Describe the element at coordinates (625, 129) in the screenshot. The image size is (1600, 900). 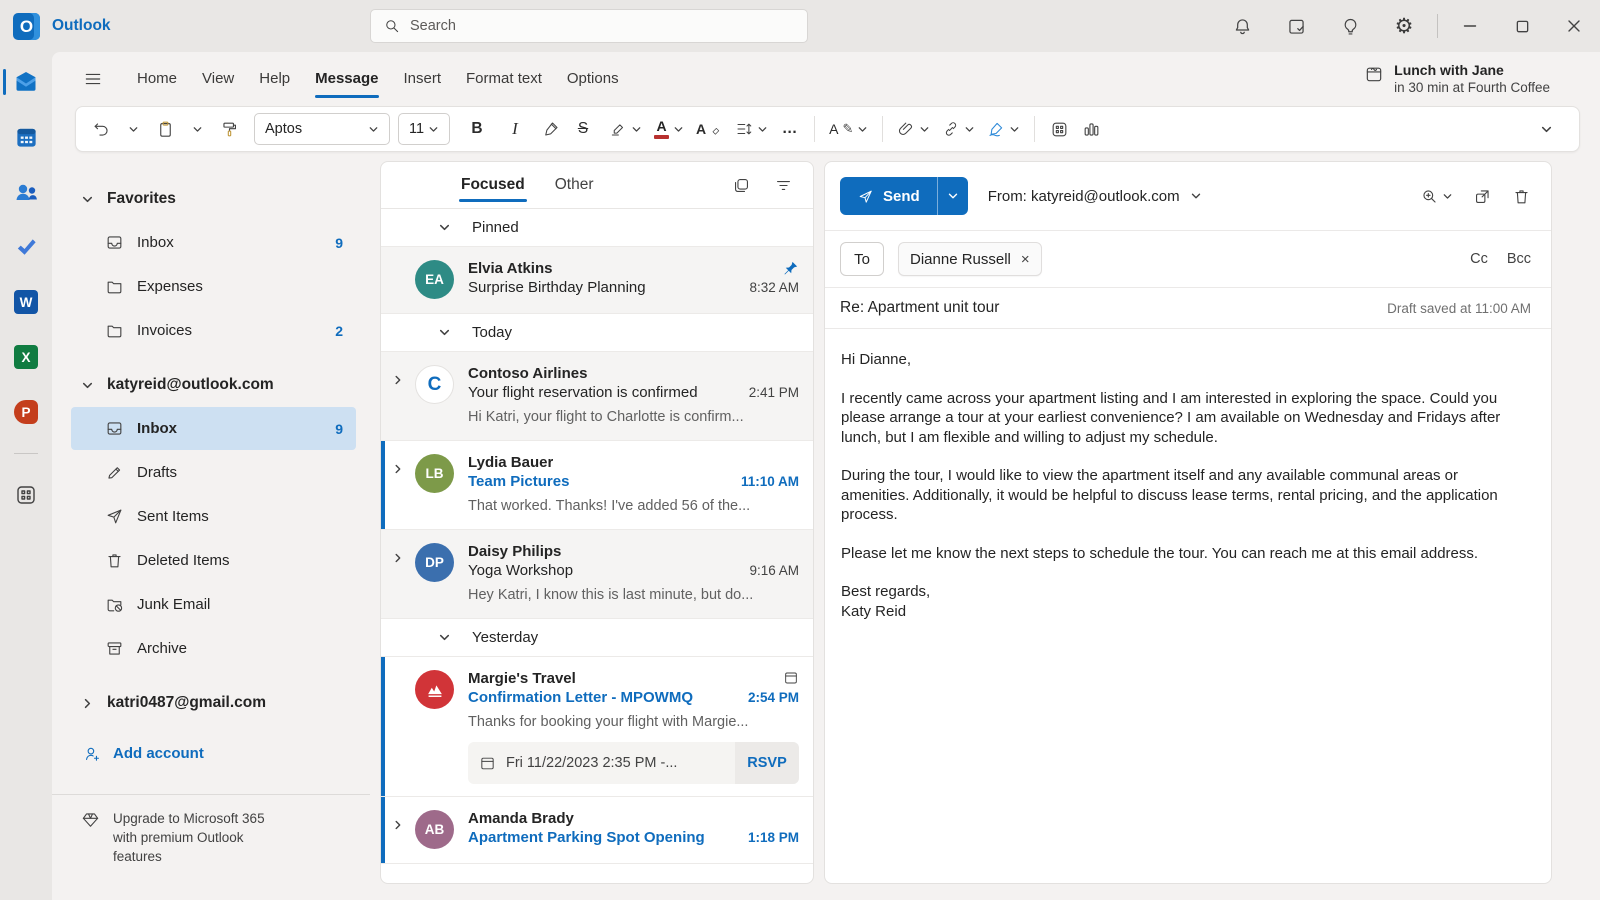
I see `highlight-icon` at that location.